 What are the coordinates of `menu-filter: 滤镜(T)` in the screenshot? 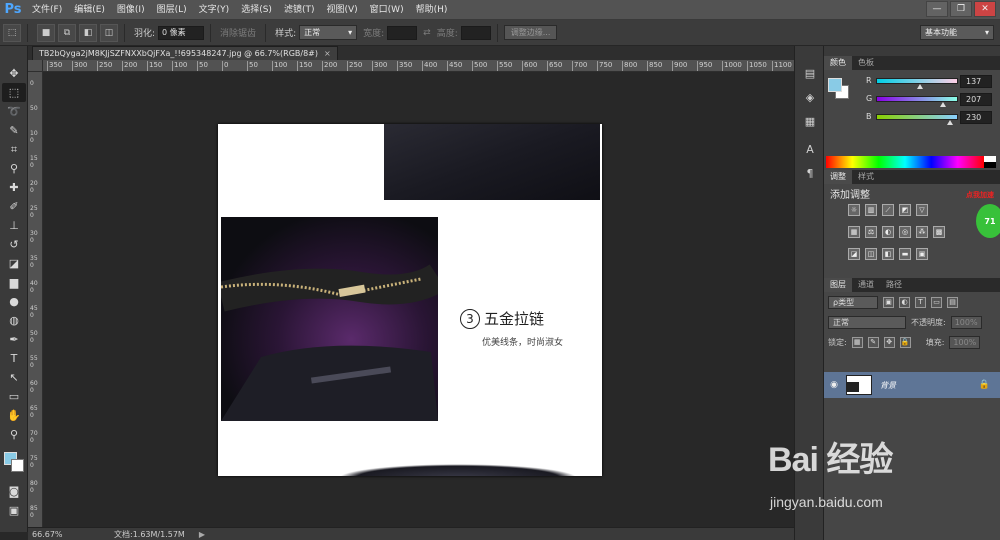 It's located at (299, 10).